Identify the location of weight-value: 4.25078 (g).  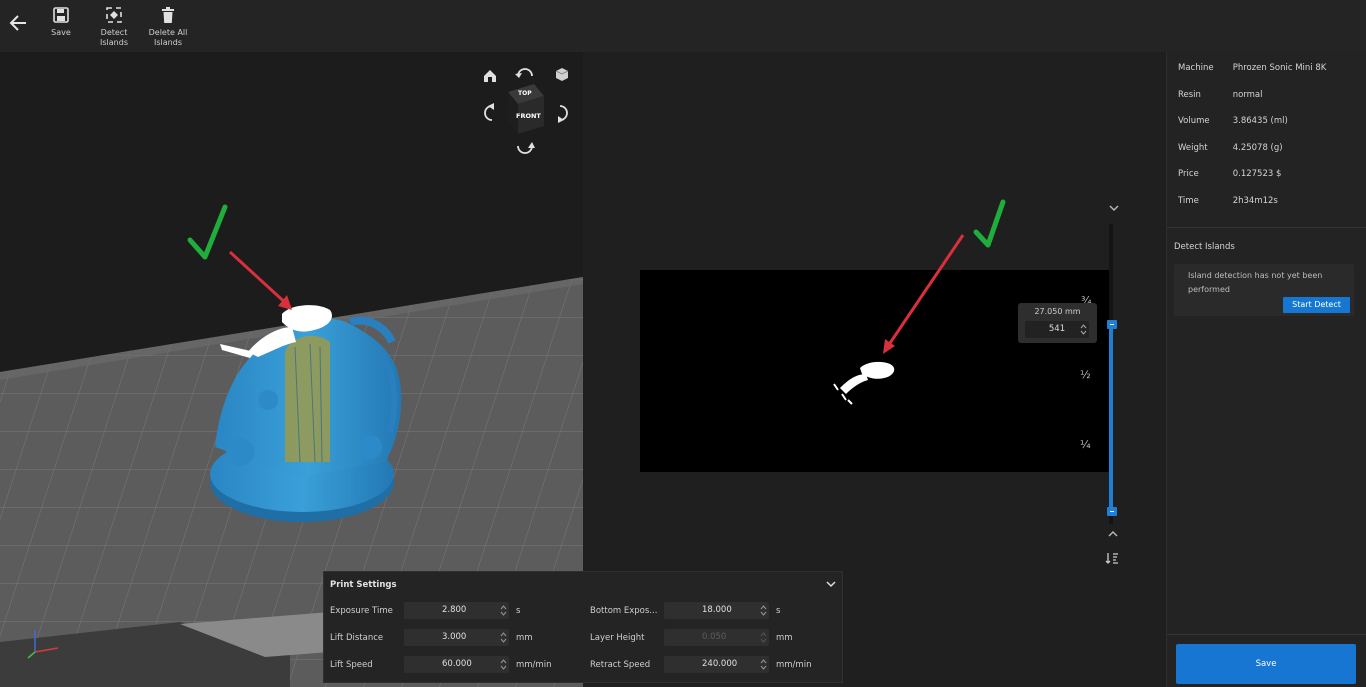
(1257, 148).